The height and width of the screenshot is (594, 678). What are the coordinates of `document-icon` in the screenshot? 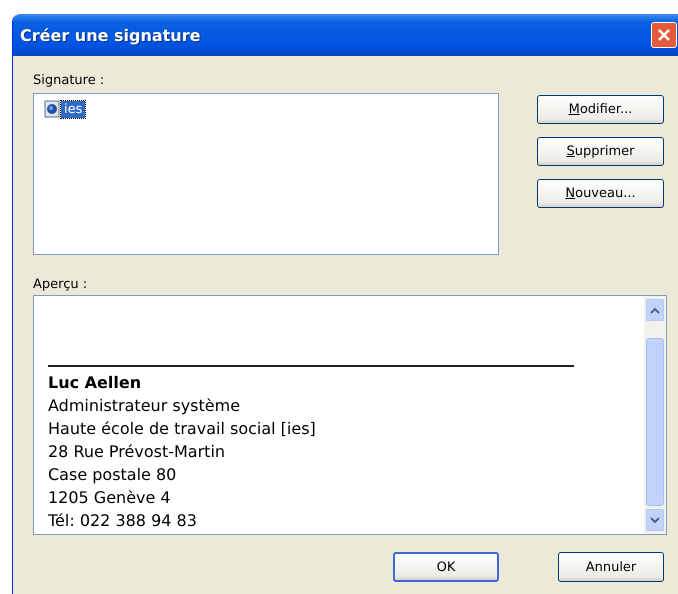 It's located at (52, 109).